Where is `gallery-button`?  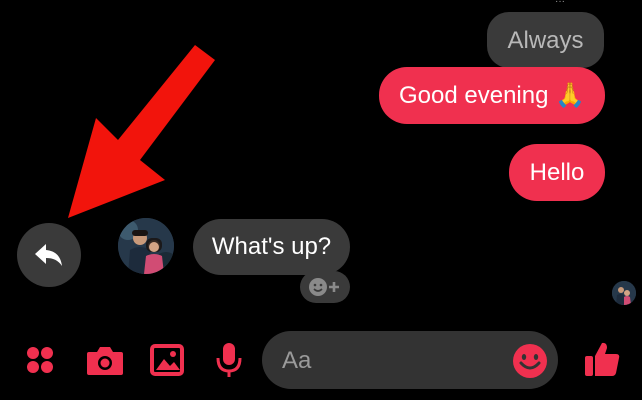 gallery-button is located at coordinates (167, 360).